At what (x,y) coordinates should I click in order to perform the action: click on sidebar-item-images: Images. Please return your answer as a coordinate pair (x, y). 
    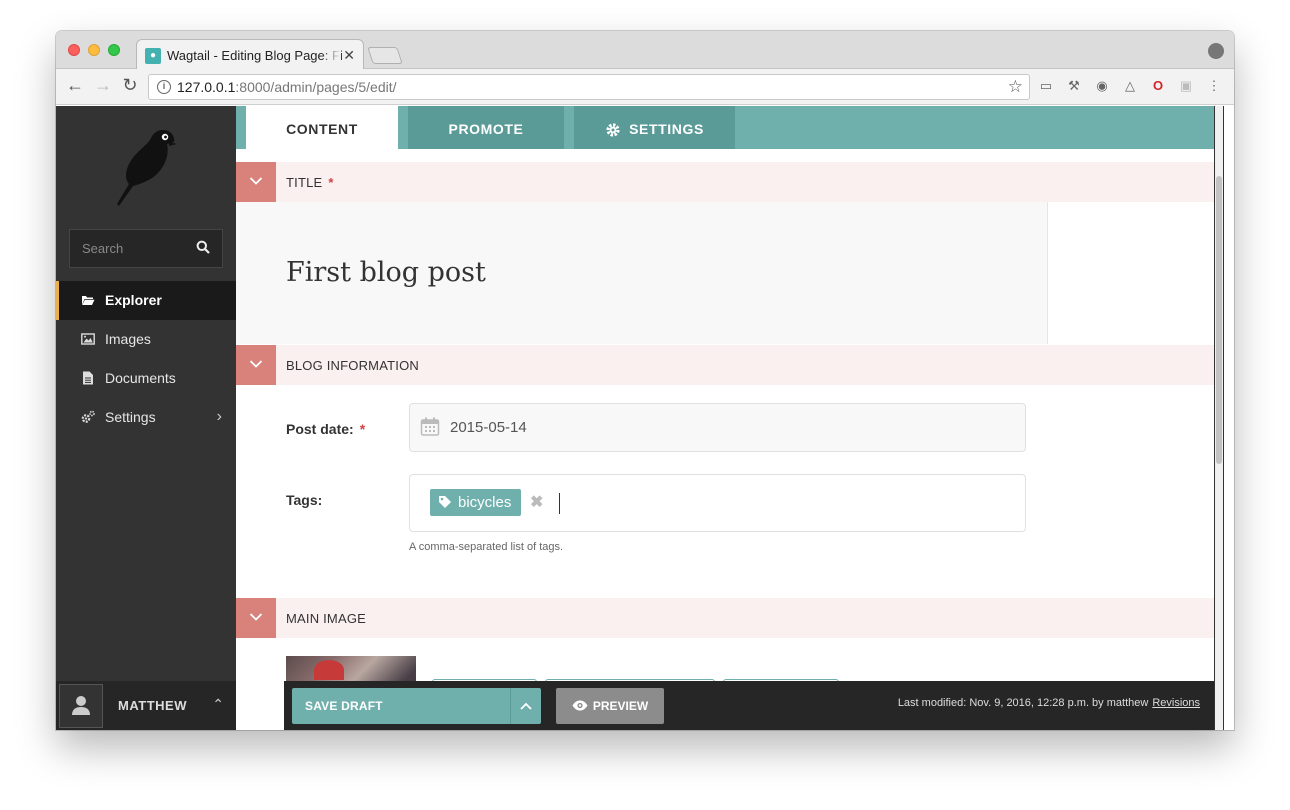
    Looking at the image, I should click on (146, 339).